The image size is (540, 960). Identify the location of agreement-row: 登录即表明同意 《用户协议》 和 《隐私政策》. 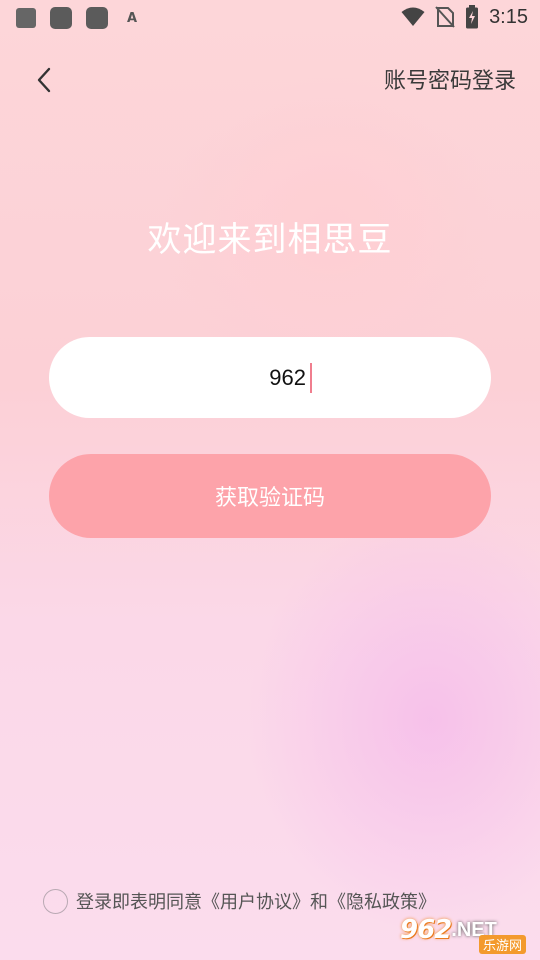
(239, 901).